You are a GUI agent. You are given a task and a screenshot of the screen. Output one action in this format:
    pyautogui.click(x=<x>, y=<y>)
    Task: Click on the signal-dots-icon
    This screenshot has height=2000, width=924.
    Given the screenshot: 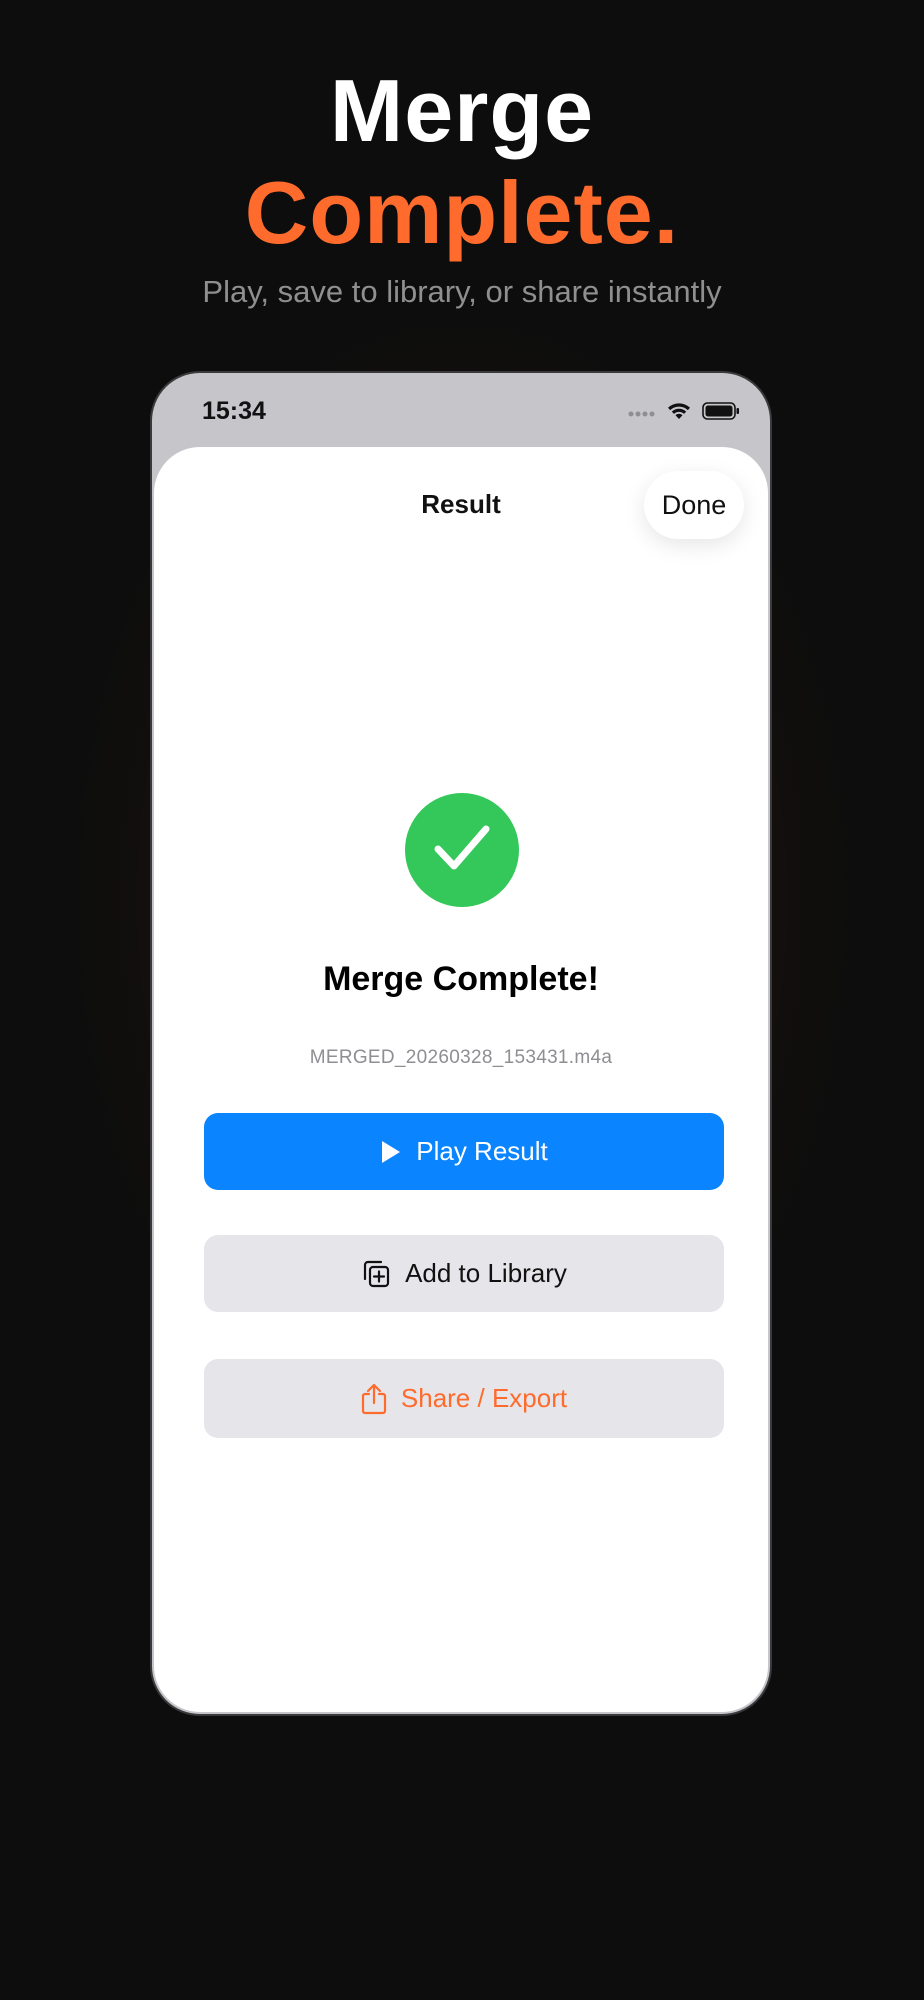 What is the action you would take?
    pyautogui.click(x=642, y=414)
    